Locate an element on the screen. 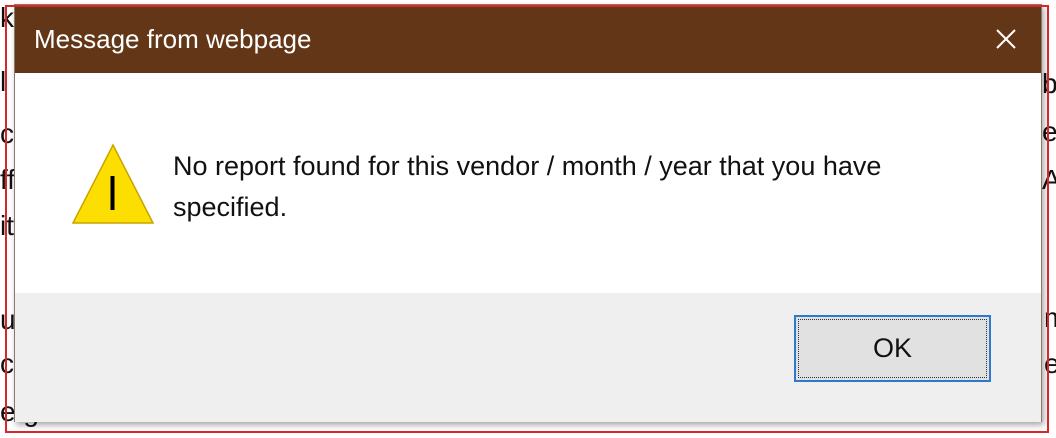 Image resolution: width=1056 pixels, height=438 pixels. dialog-title: Message from webpage is located at coordinates (173, 39).